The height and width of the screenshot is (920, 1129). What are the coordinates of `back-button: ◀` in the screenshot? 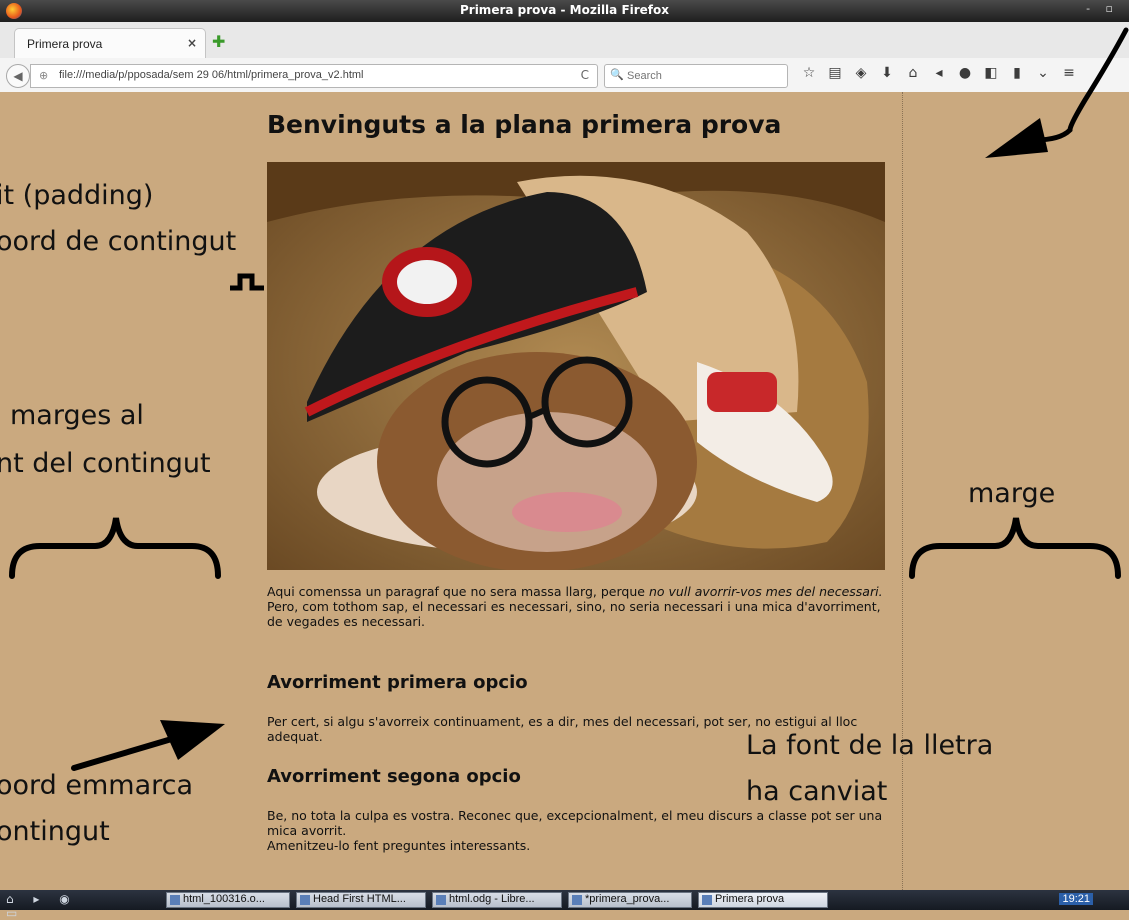 It's located at (18, 76).